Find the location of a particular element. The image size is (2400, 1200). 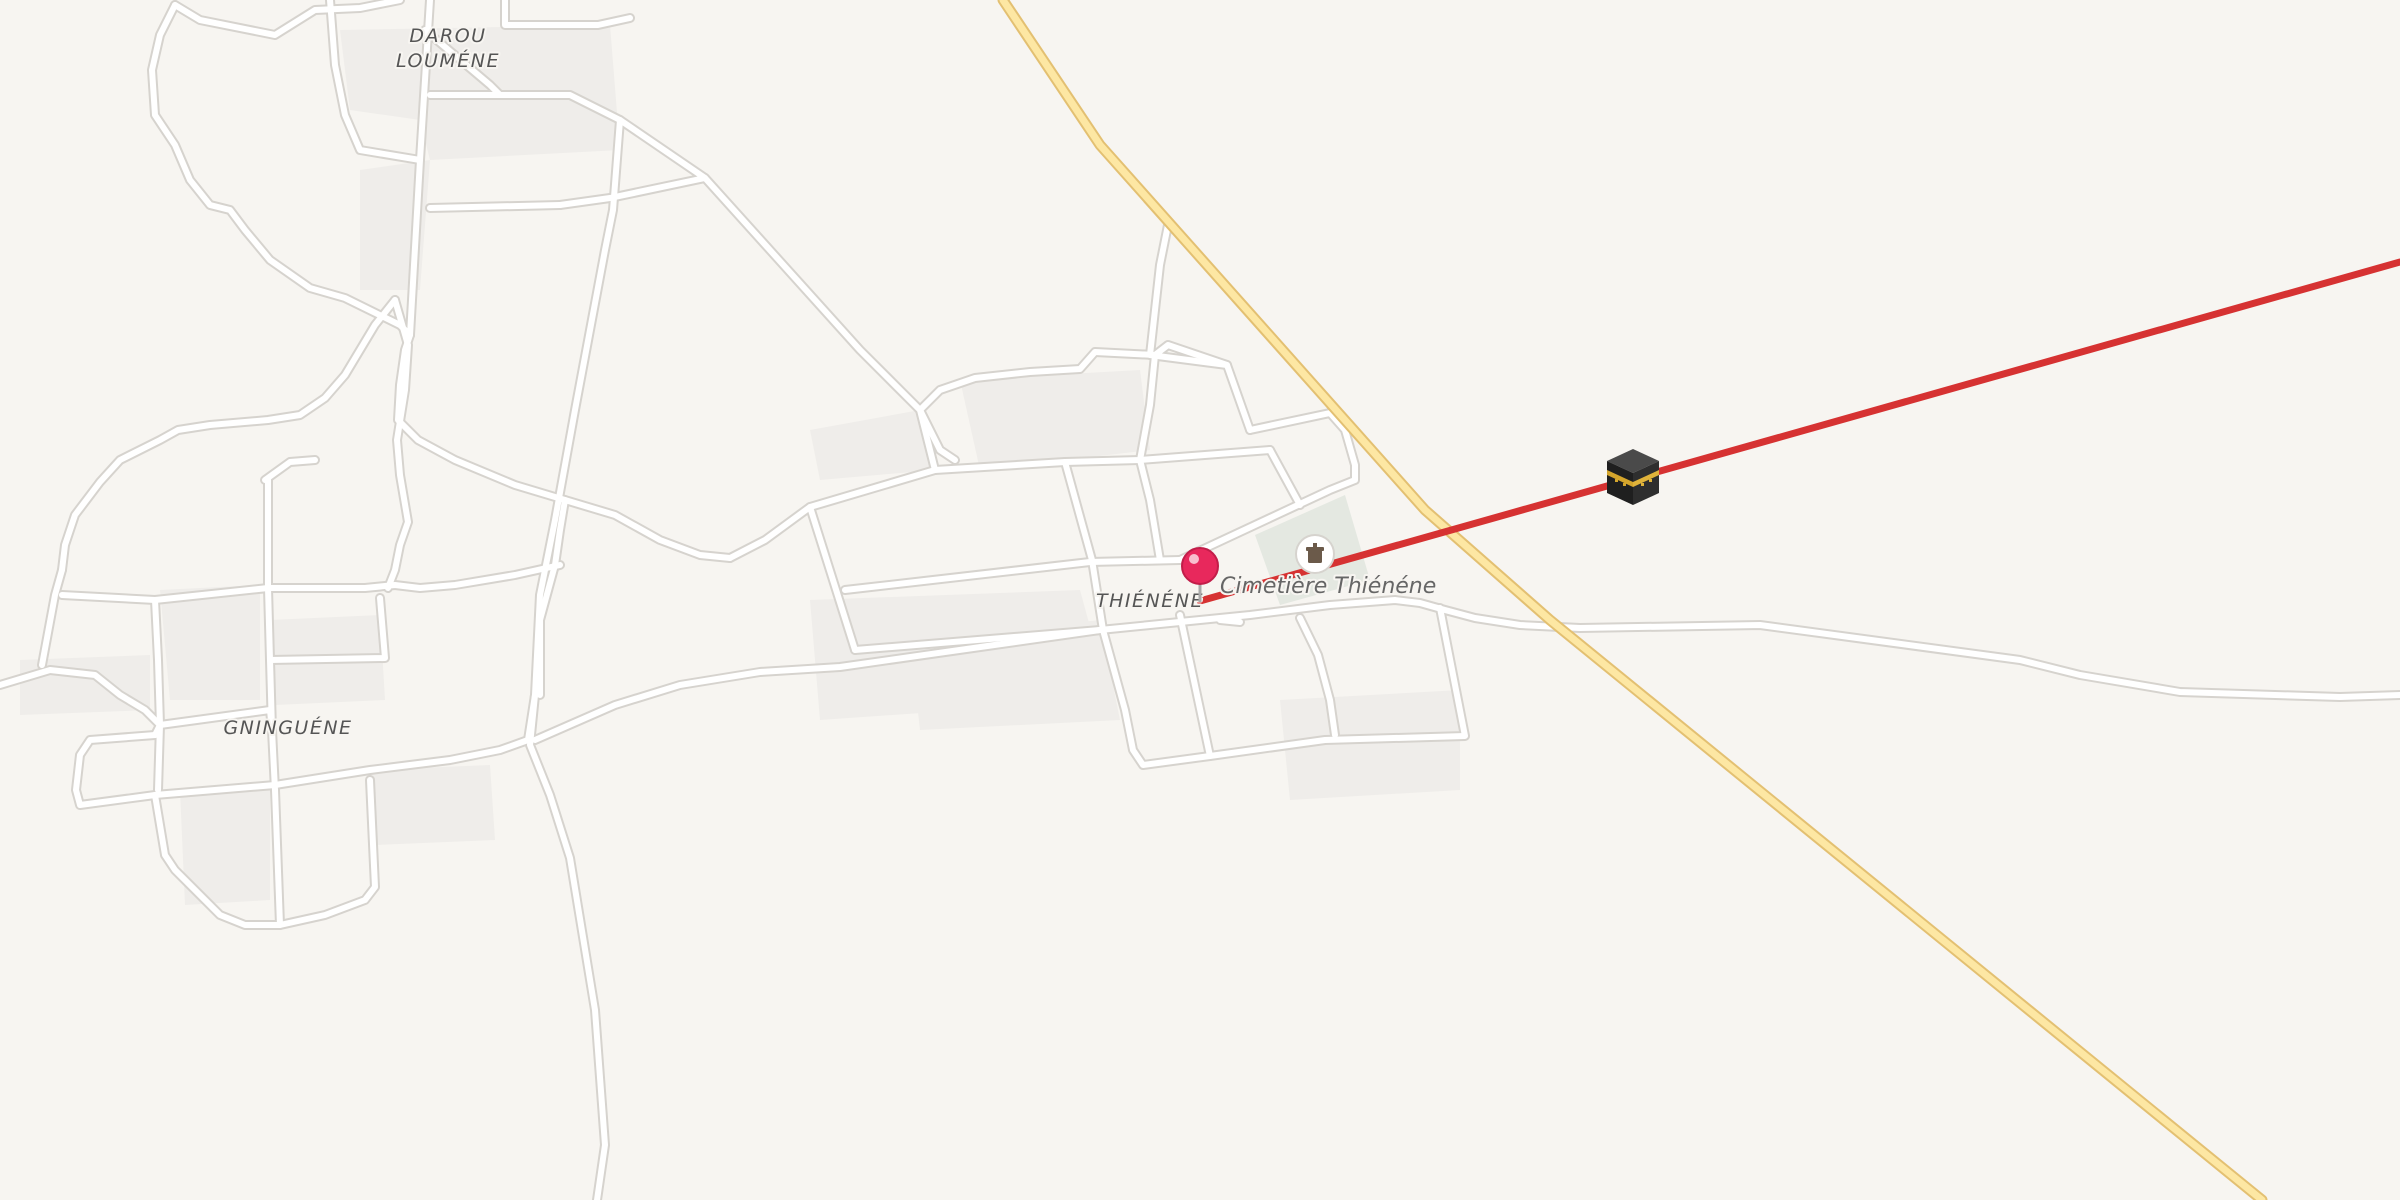

kaaba-icon is located at coordinates (1633, 477).